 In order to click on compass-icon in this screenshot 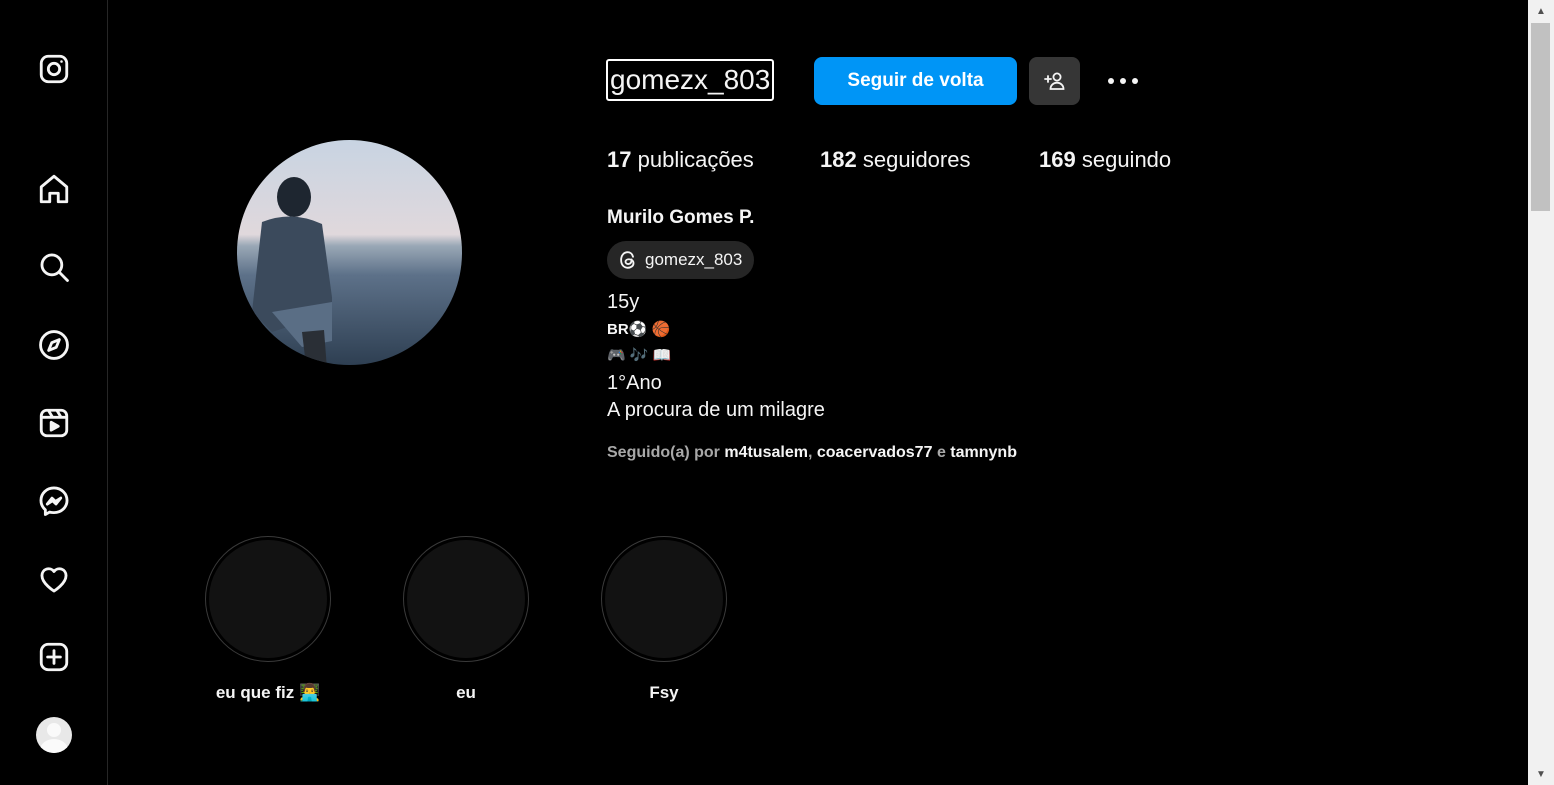, I will do `click(54, 345)`.